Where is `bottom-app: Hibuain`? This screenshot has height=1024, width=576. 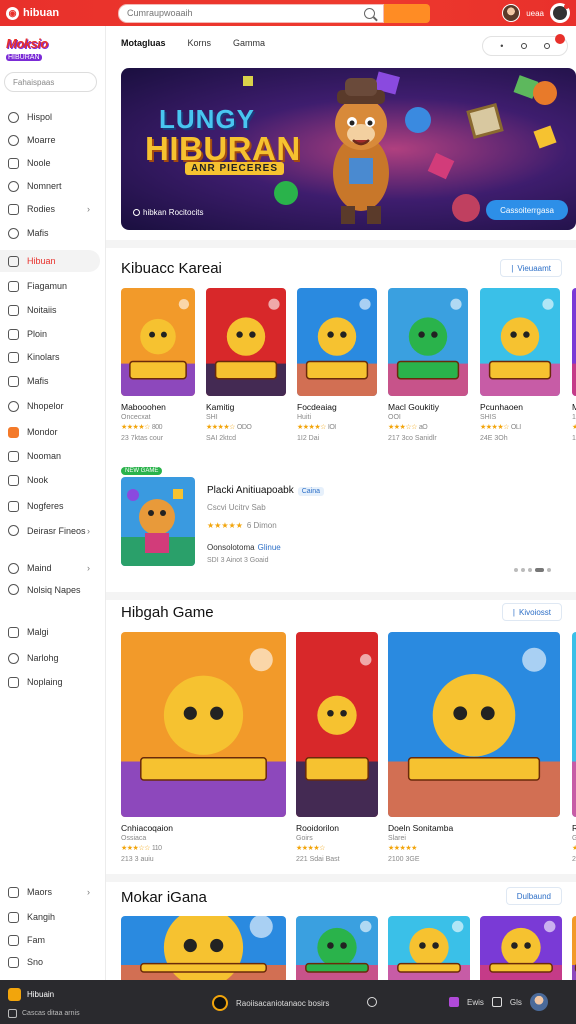
bottom-app: Hibuain is located at coordinates (31, 994).